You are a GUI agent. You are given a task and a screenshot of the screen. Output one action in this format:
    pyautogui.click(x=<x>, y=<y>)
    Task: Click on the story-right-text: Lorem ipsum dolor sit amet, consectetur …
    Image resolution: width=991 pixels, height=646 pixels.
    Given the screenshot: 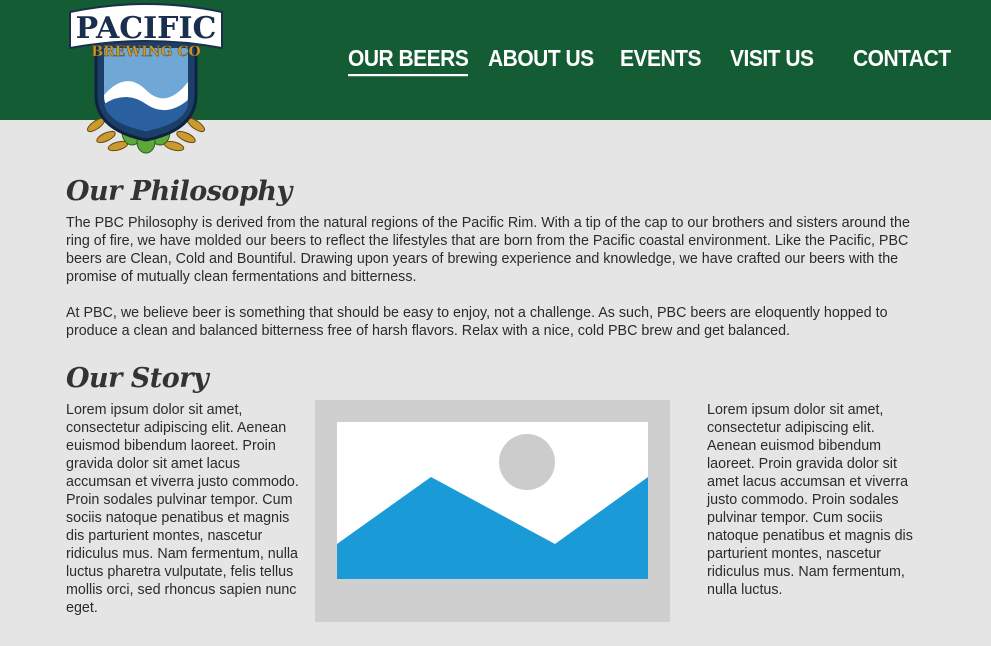 What is the action you would take?
    pyautogui.click(x=810, y=500)
    